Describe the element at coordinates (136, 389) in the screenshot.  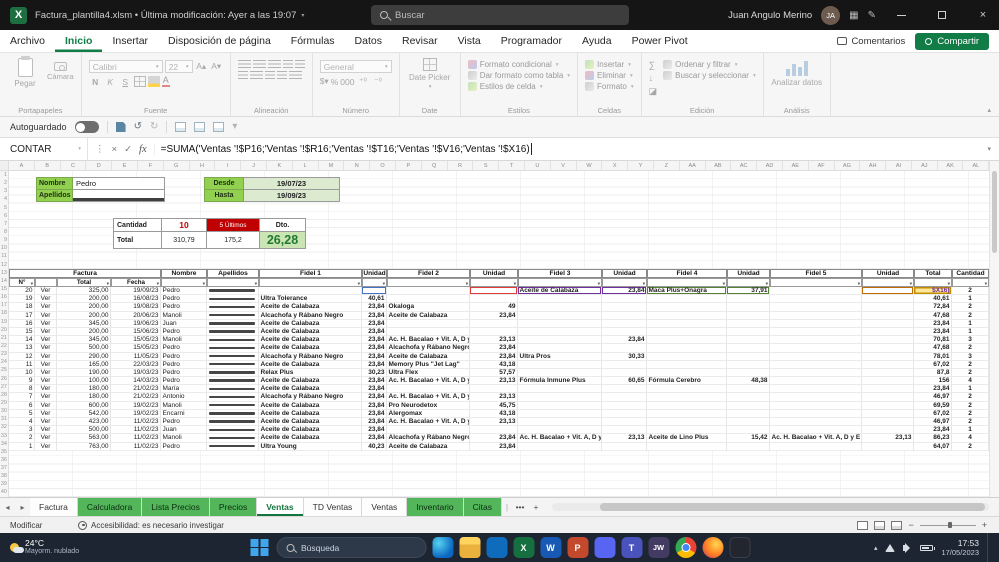
I see `cell-fecha: 21/02/23` at that location.